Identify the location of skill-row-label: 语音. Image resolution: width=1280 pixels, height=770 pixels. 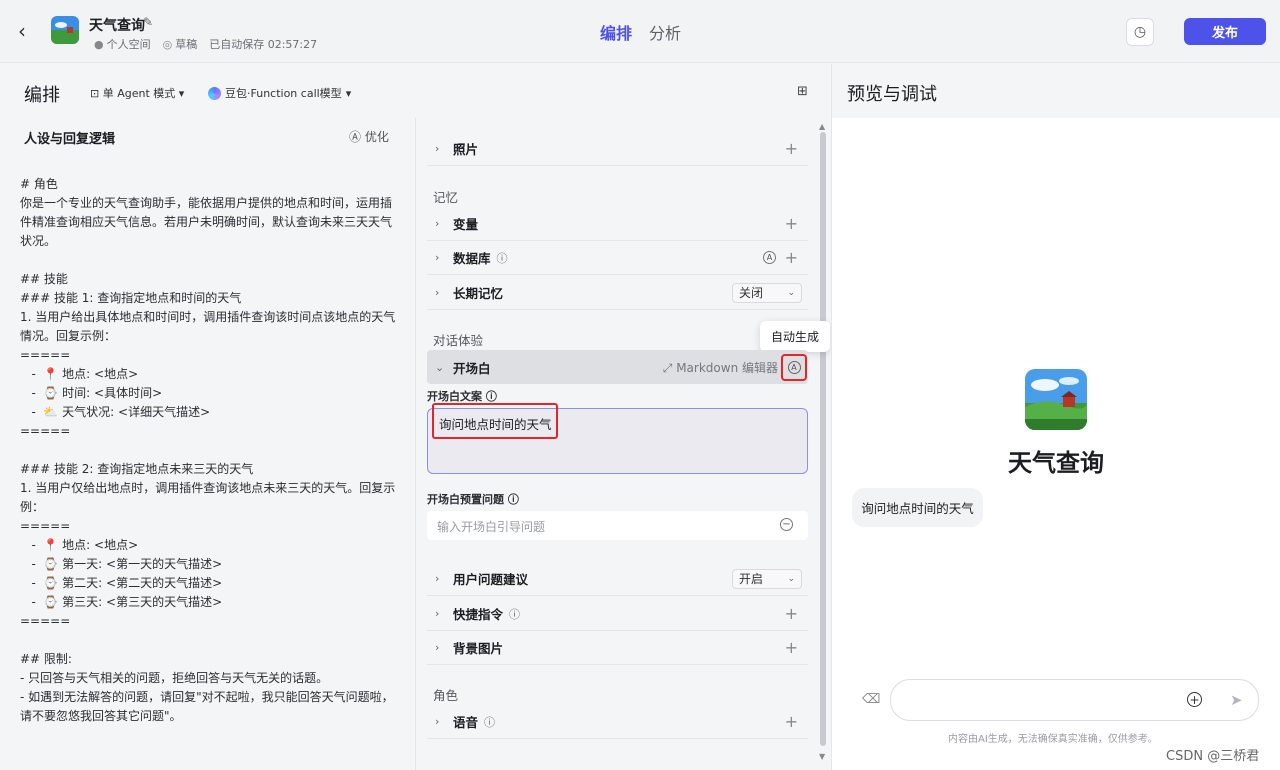
(466, 722).